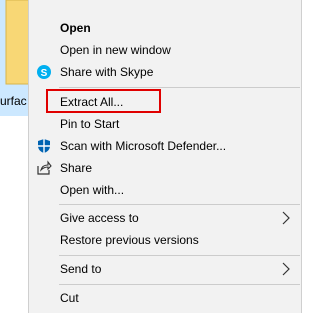  Describe the element at coordinates (44, 168) in the screenshot. I see `share-icon` at that location.